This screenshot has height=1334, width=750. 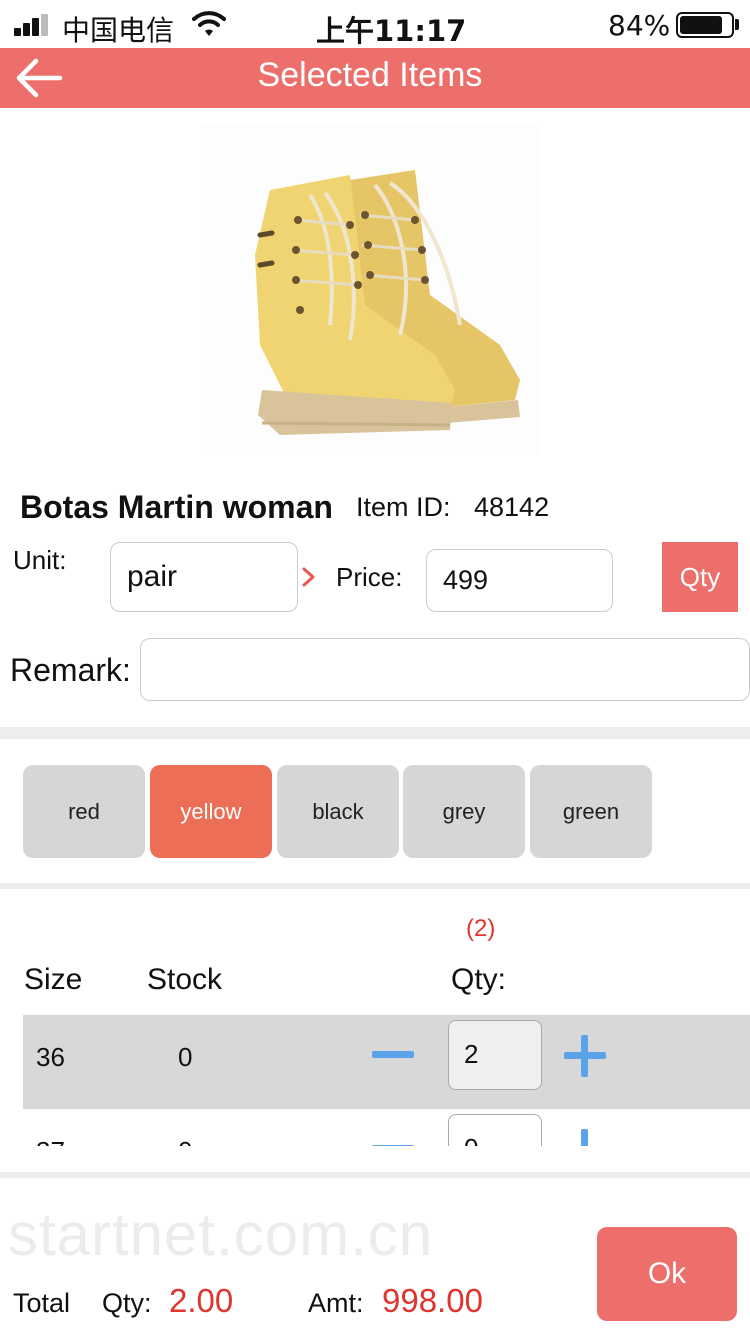 What do you see at coordinates (338, 811) in the screenshot?
I see `color-chip-black: black` at bounding box center [338, 811].